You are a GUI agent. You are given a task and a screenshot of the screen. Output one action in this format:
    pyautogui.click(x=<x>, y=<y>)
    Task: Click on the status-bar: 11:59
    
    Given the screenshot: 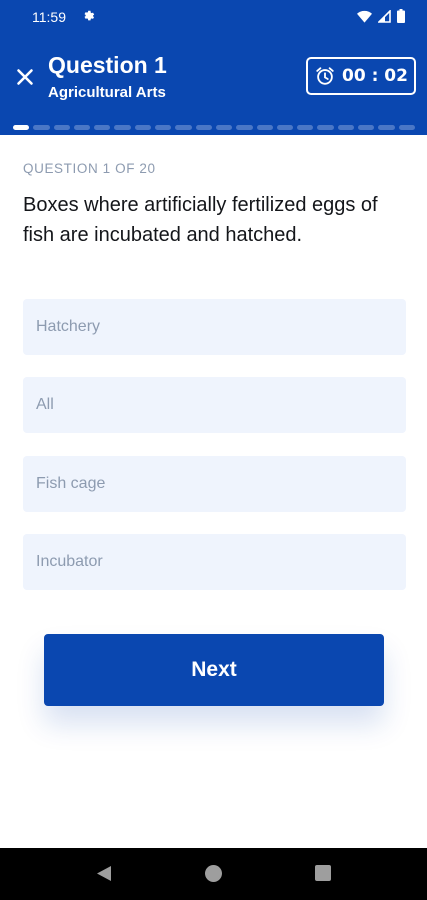 What is the action you would take?
    pyautogui.click(x=213, y=18)
    